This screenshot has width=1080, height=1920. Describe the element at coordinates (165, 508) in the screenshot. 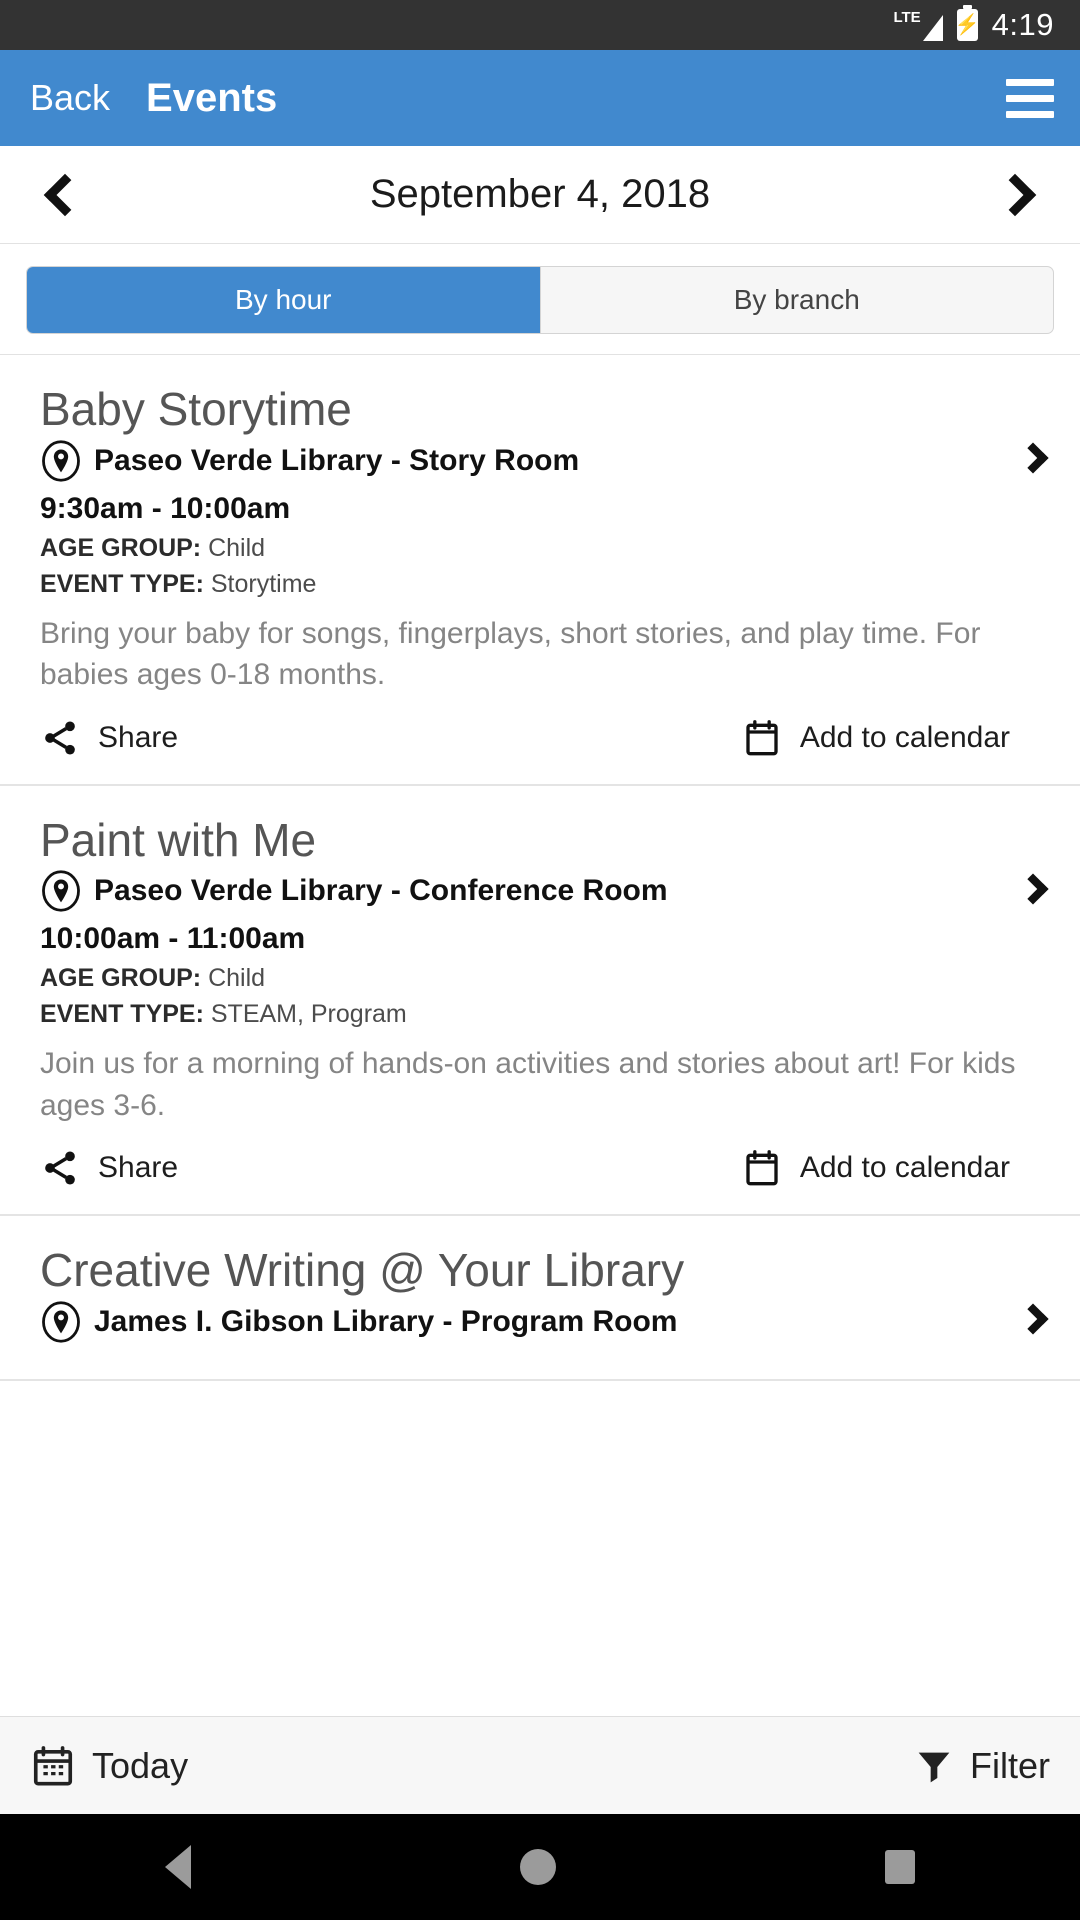

I see `event-time-label: 9:30am - 10:00am` at that location.